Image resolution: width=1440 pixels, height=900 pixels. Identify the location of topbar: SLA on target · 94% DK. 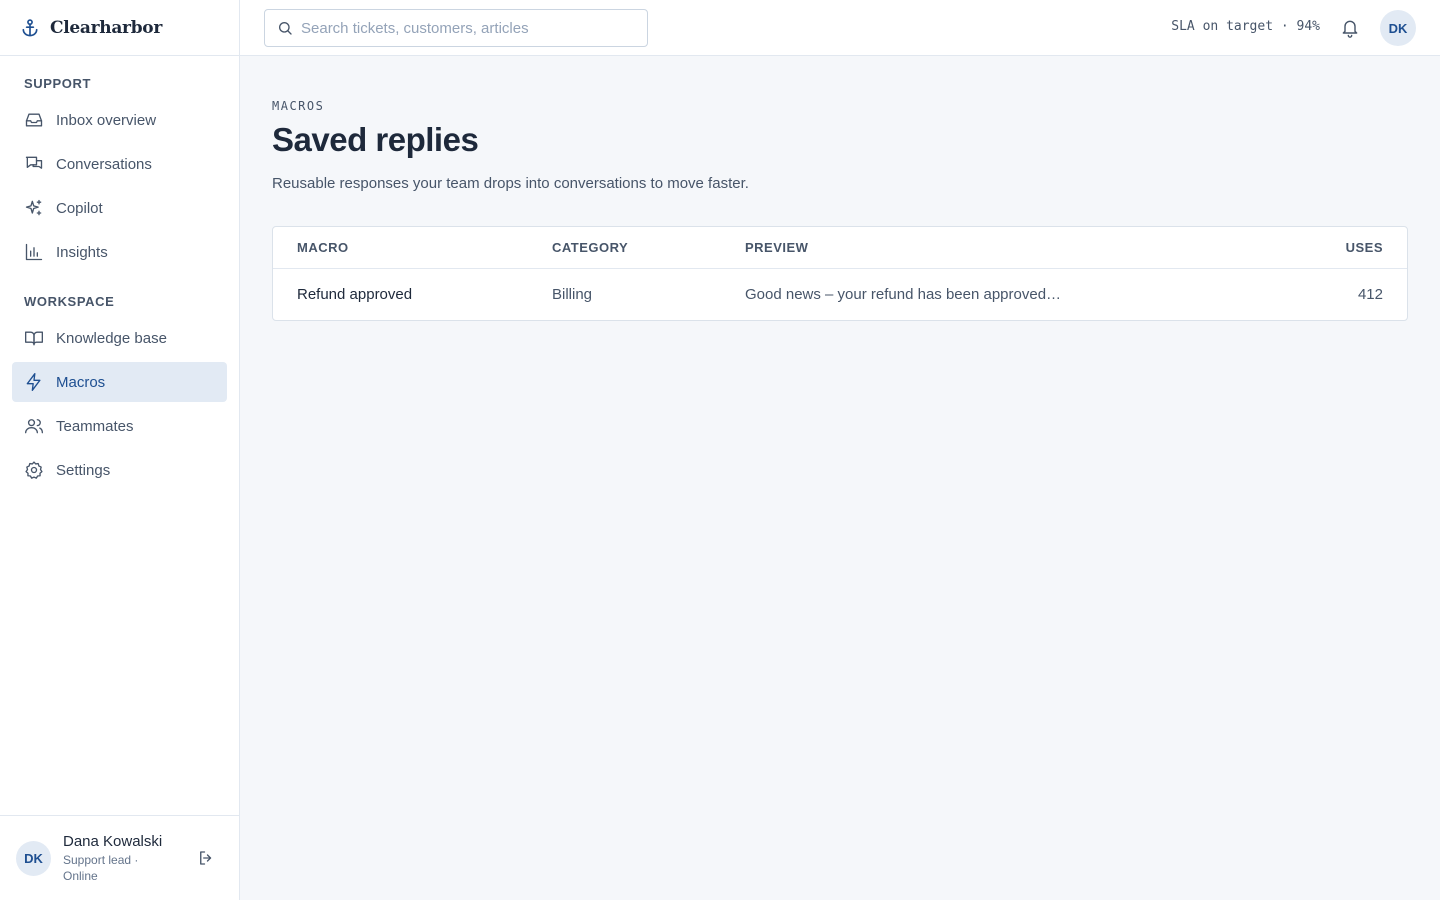
(840, 28).